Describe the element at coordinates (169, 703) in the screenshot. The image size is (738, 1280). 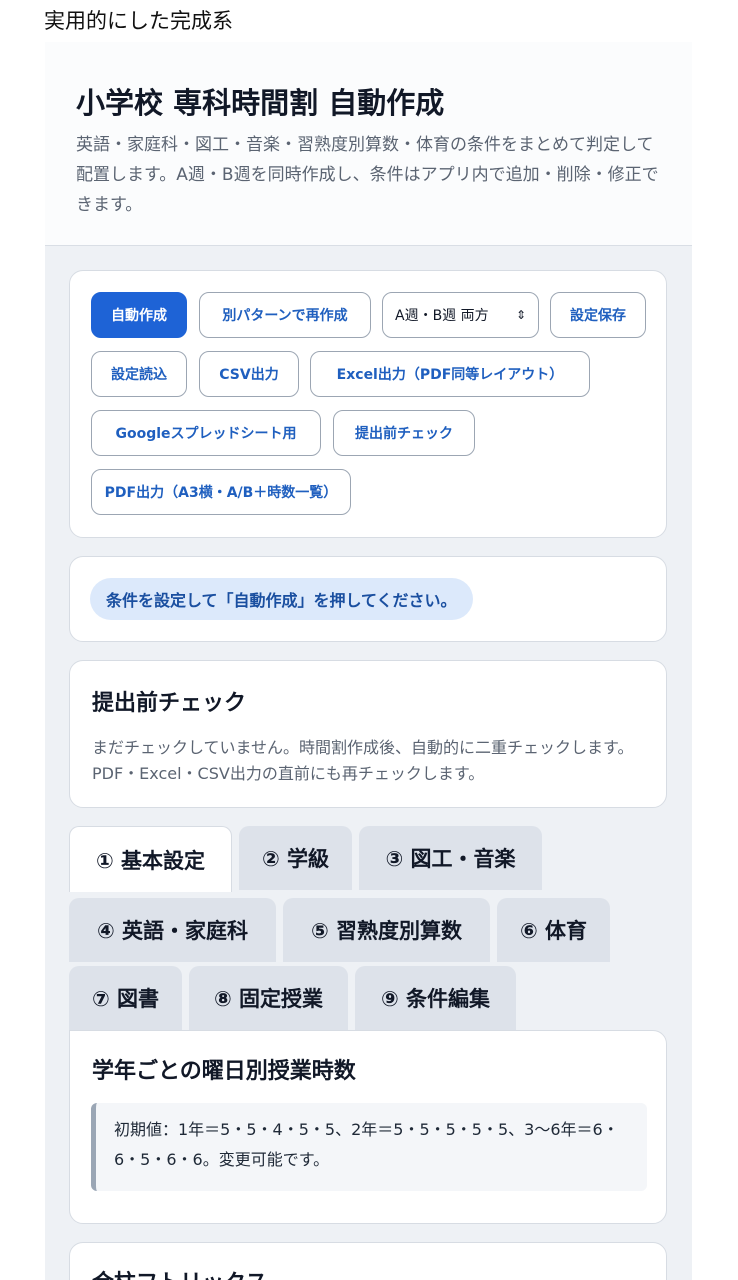
I see `precheck-title: 提出前チェック` at that location.